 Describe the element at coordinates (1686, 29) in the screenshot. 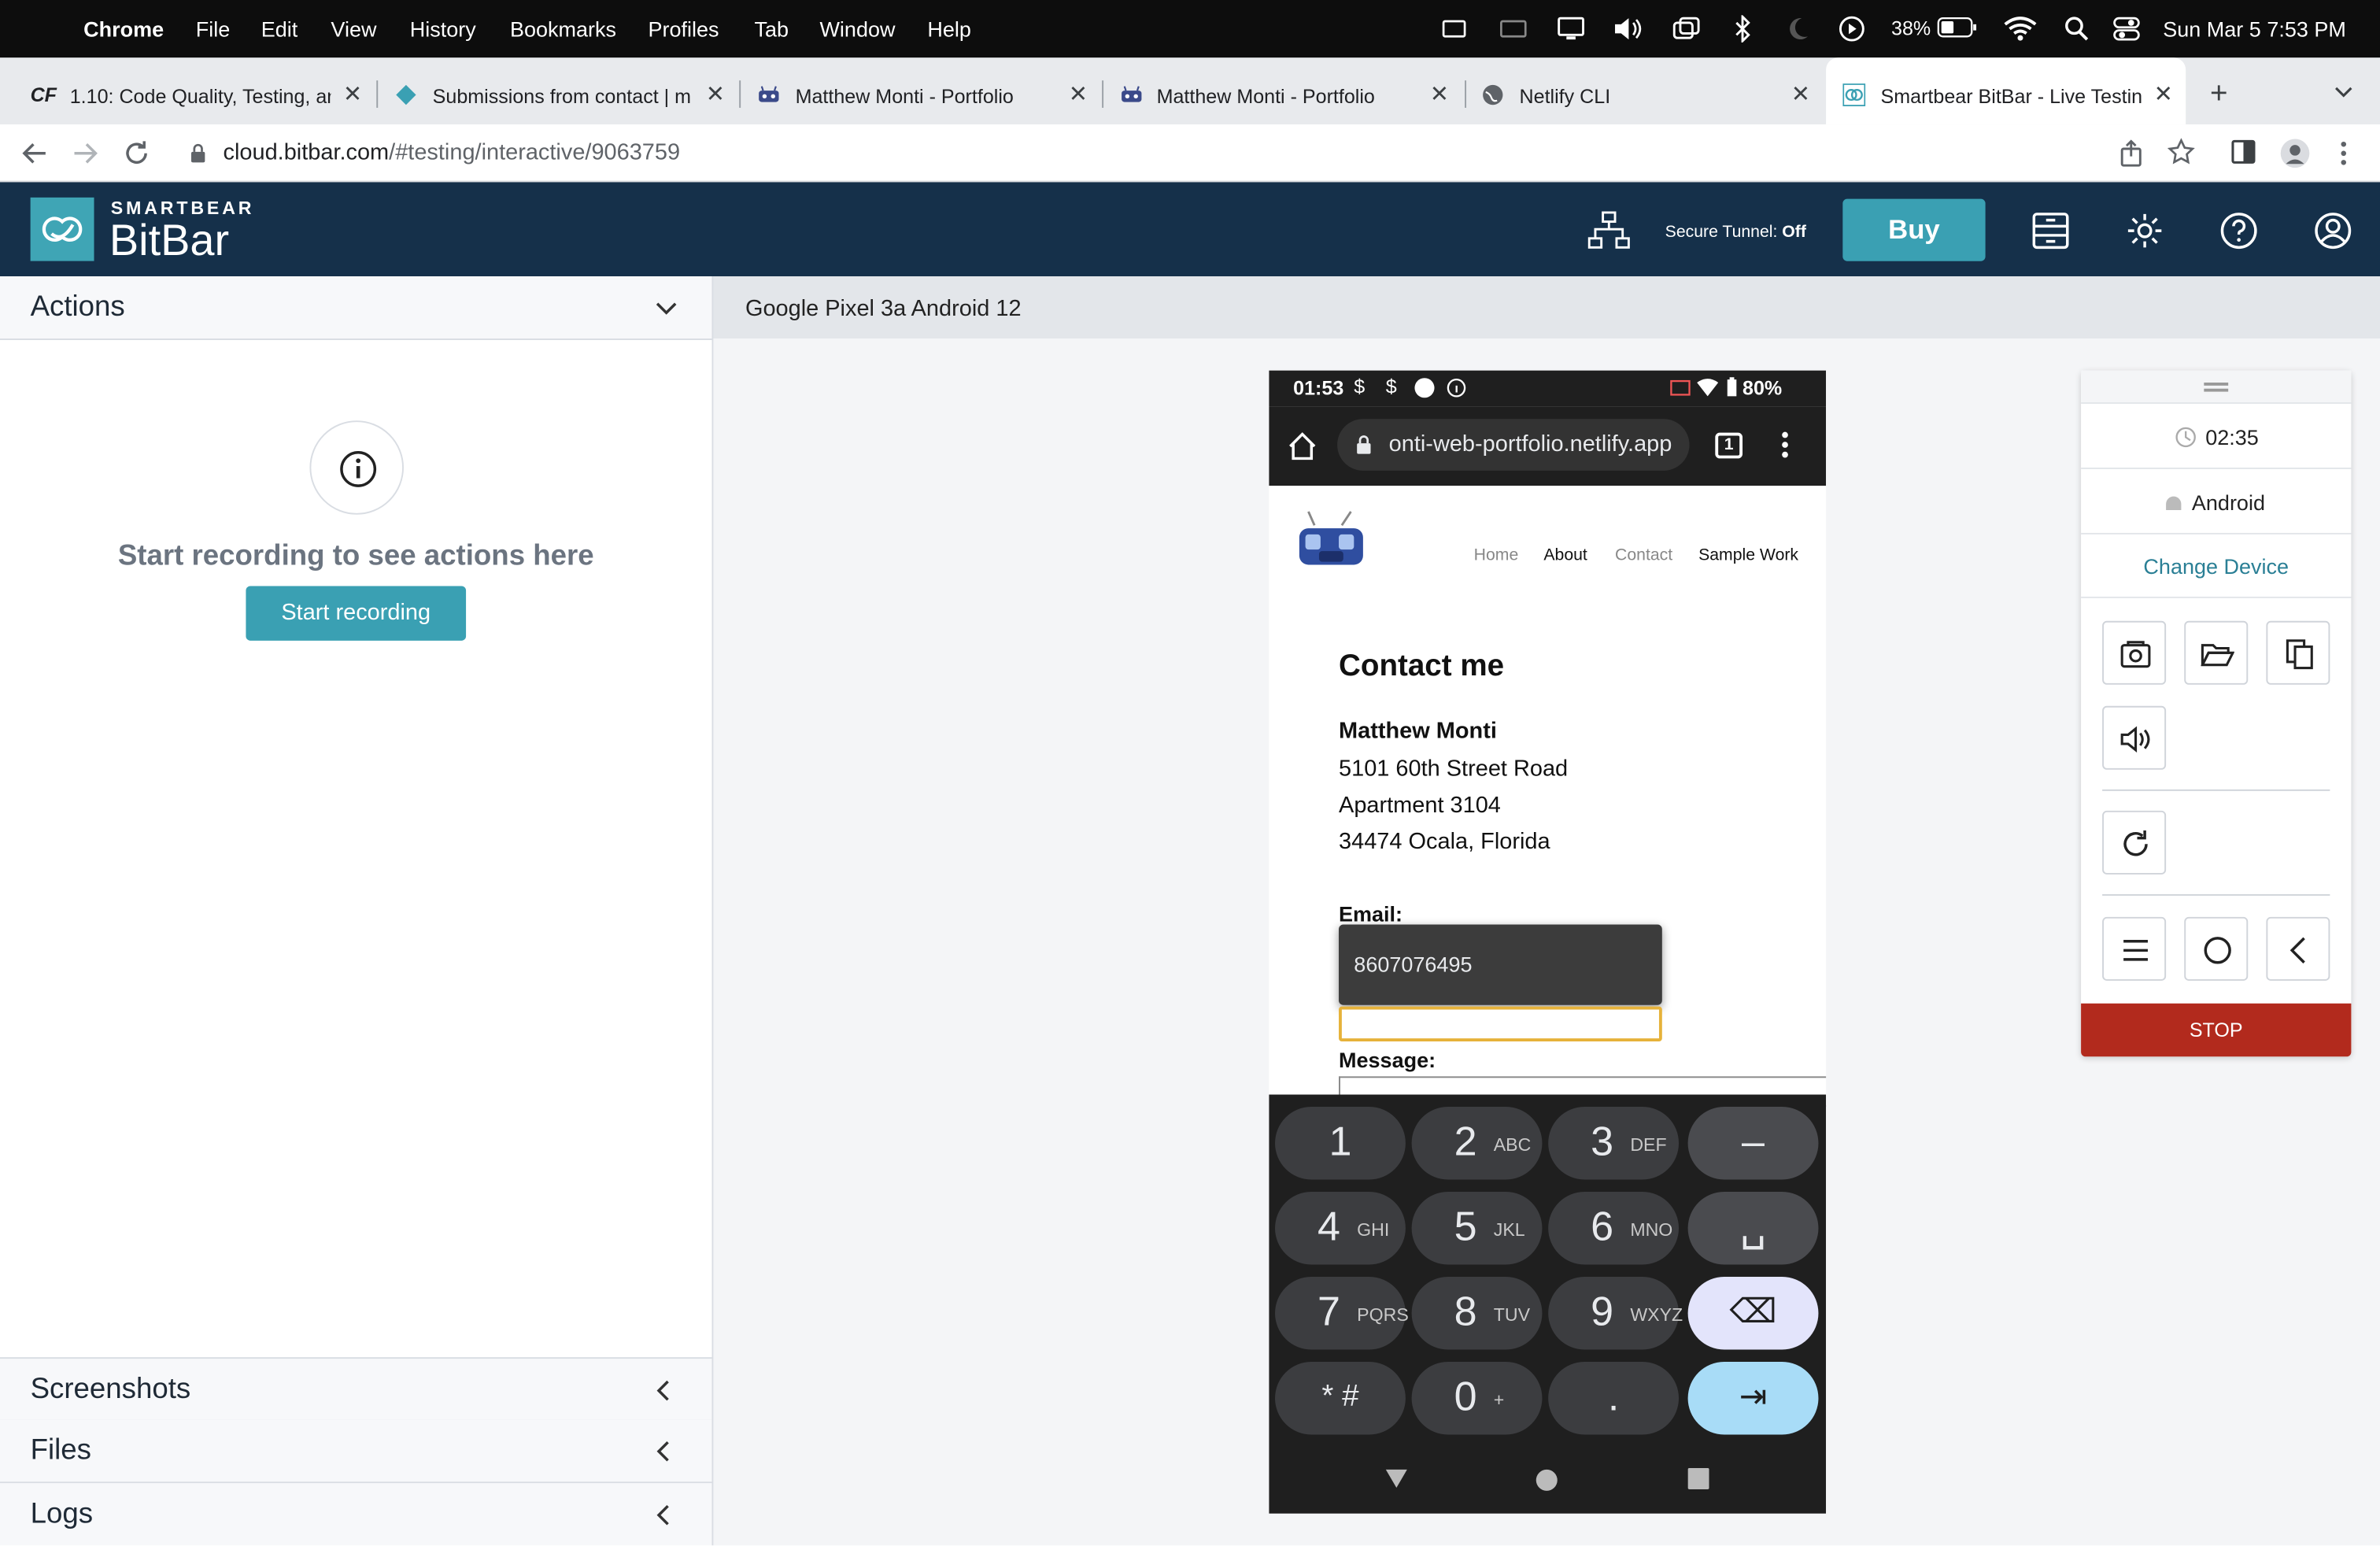

I see `mission-control-icon` at that location.